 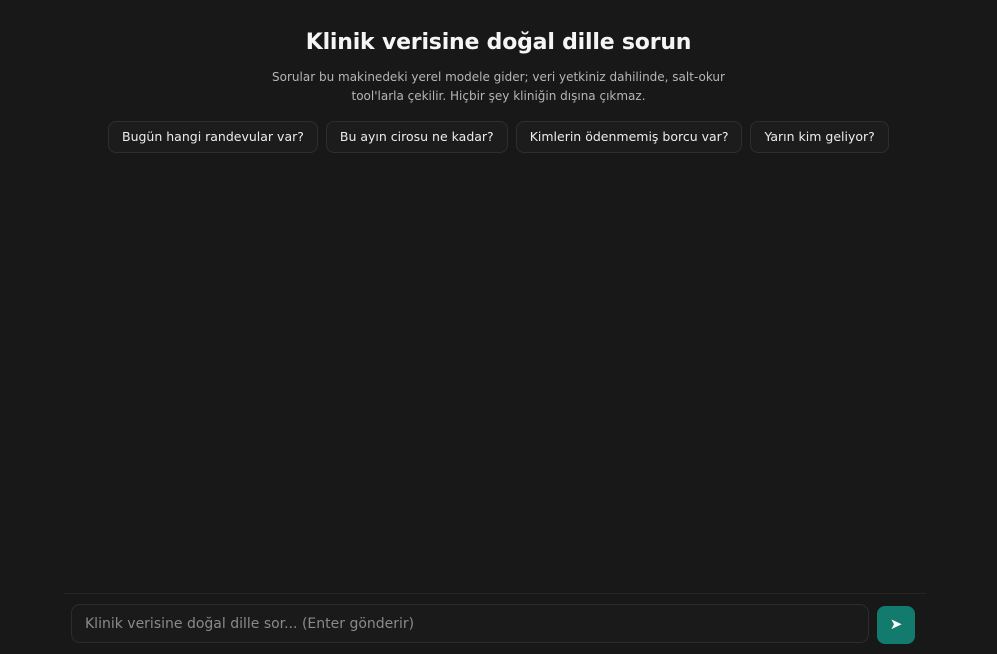 What do you see at coordinates (629, 137) in the screenshot?
I see `suggestion-chip-unpaid-debts: Kimlerin ödenmemiş borcu var?` at bounding box center [629, 137].